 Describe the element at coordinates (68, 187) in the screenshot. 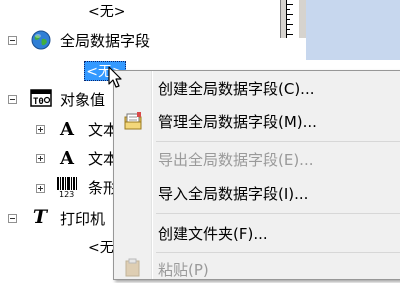

I see `barcode-icon: 123` at that location.